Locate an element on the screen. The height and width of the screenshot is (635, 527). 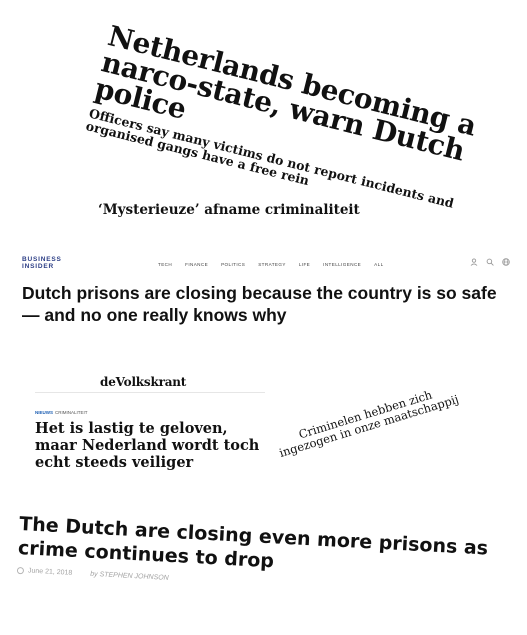
nav-all: ALL is located at coordinates (378, 264).